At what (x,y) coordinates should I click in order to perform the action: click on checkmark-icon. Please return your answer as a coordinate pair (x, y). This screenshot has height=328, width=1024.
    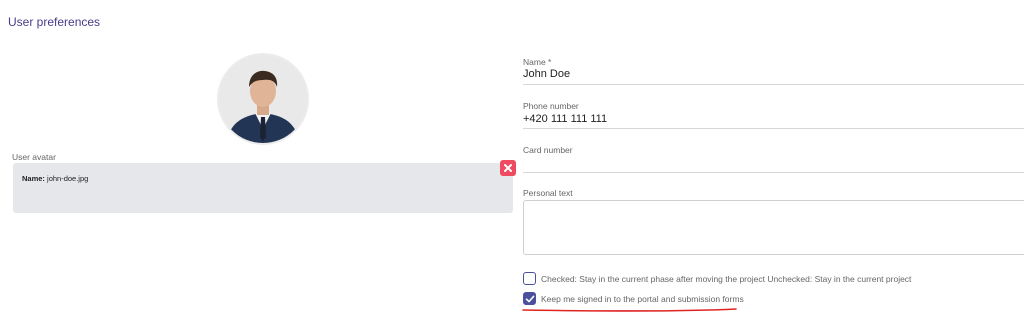
    Looking at the image, I should click on (530, 299).